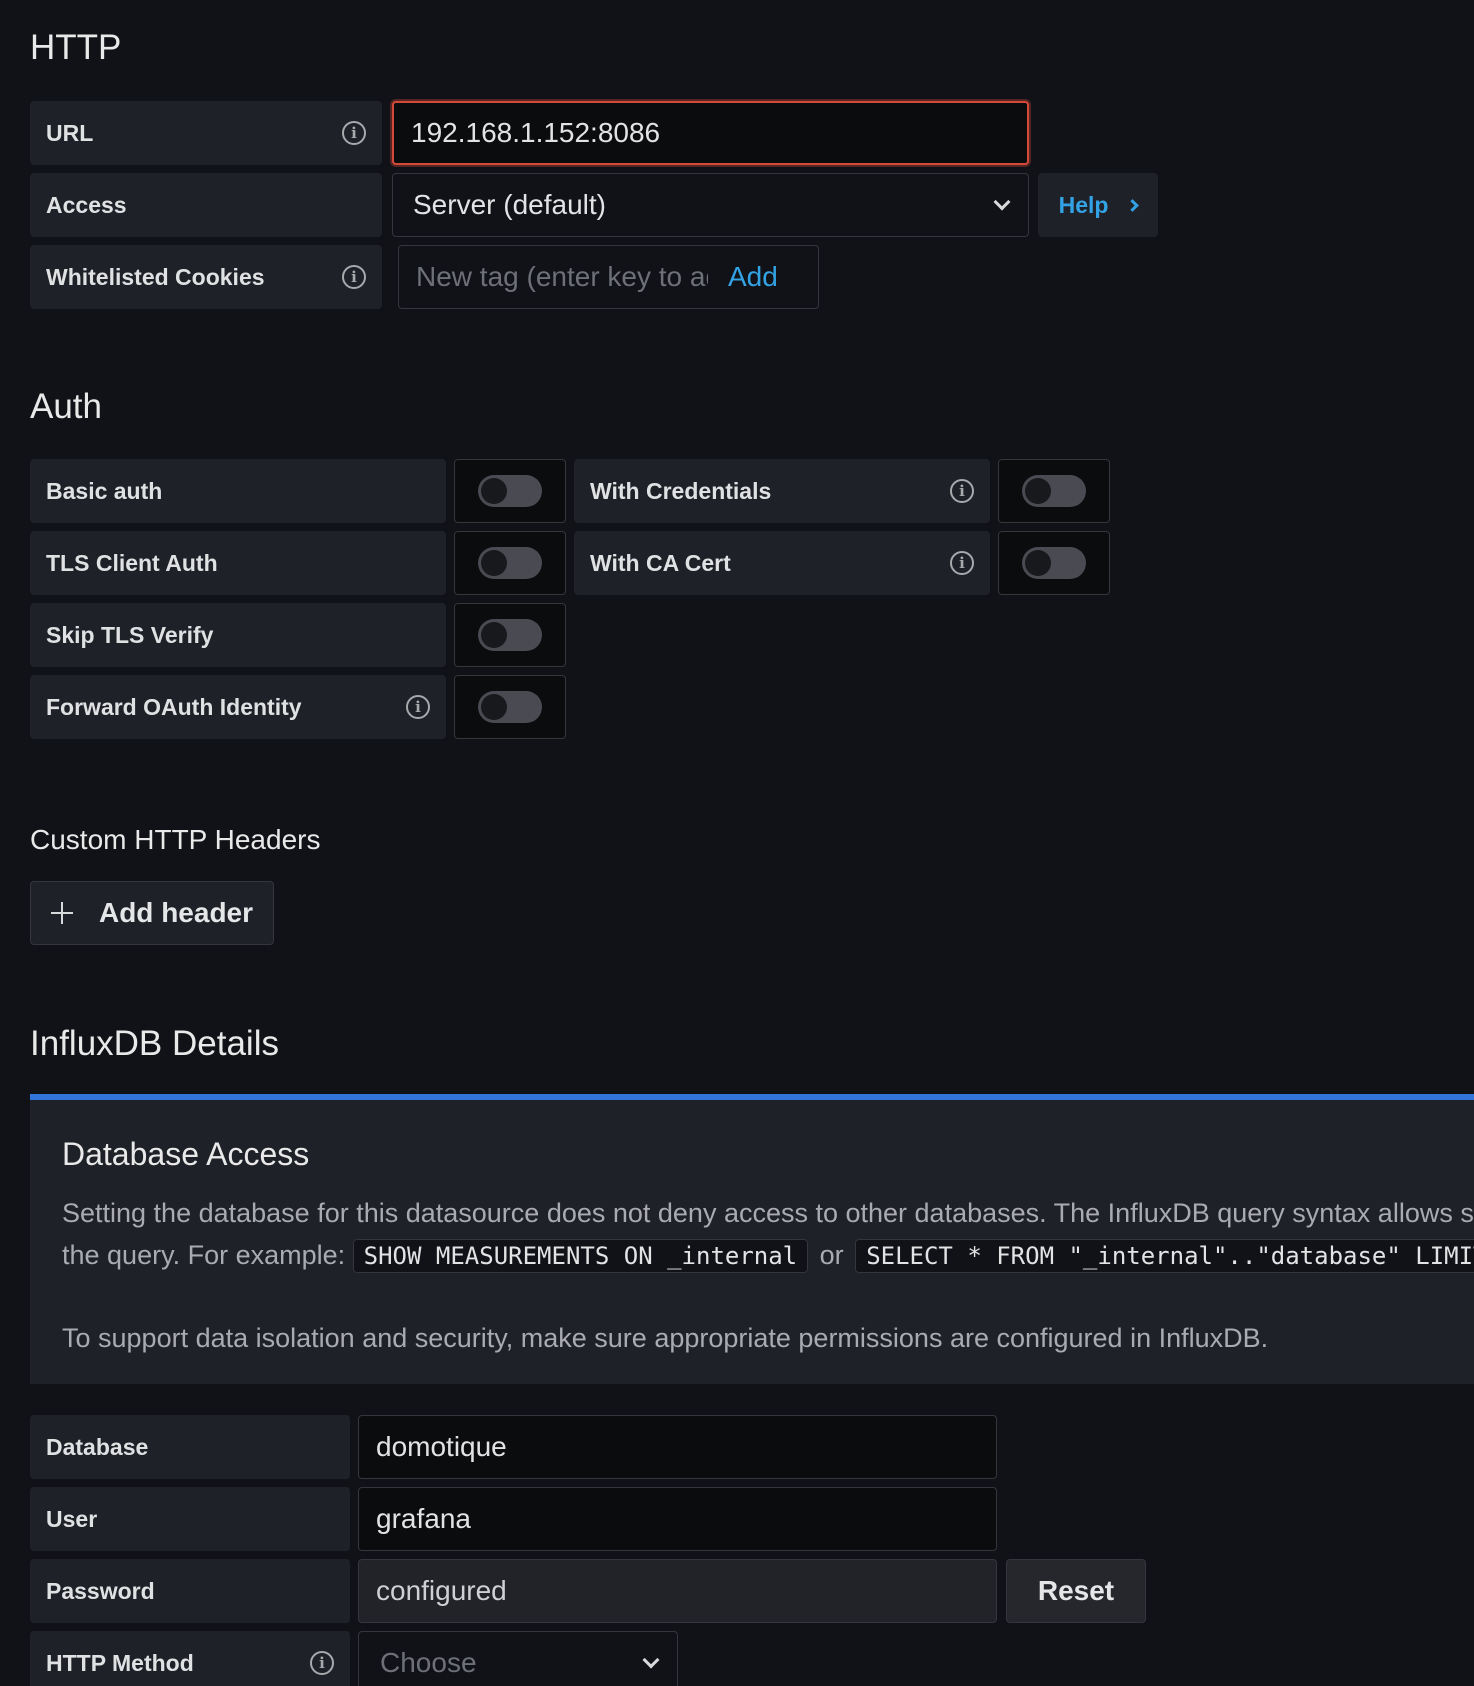 The width and height of the screenshot is (1474, 1686). I want to click on user-label-text: User, so click(72, 1518).